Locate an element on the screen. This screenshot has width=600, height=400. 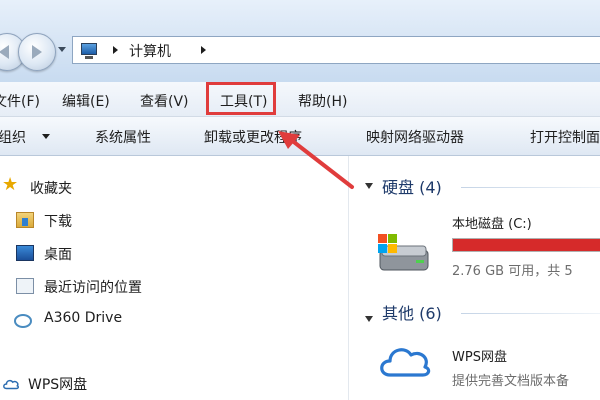
a360-drive-icon is located at coordinates (23, 321).